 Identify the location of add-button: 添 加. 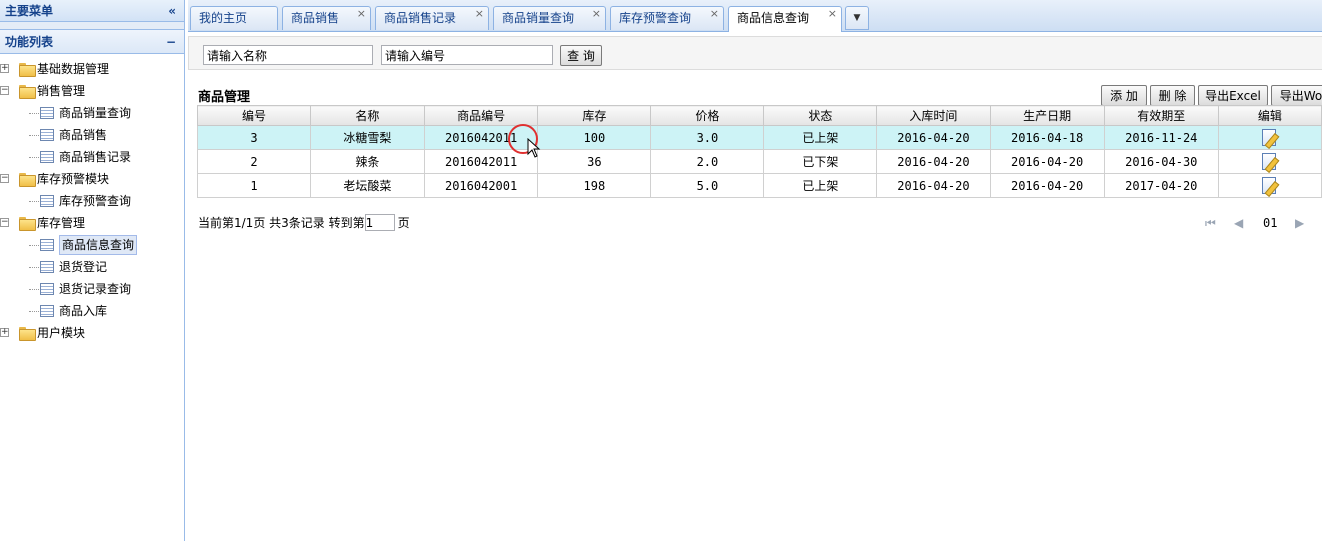
(1124, 95).